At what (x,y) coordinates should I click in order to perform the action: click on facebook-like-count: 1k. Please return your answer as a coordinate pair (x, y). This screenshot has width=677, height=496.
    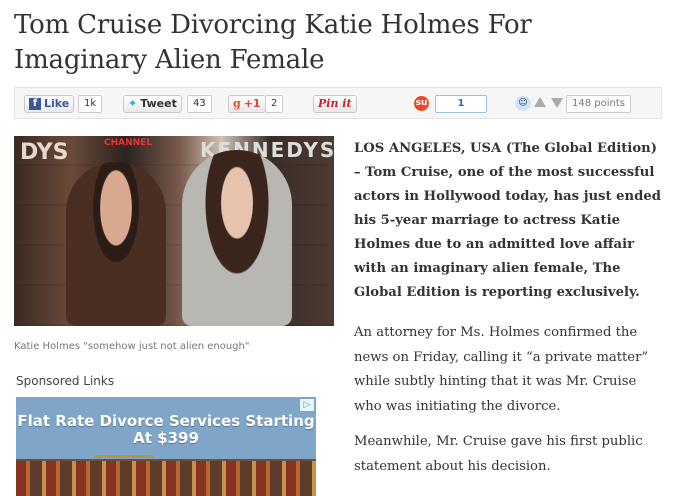
    Looking at the image, I should click on (90, 104).